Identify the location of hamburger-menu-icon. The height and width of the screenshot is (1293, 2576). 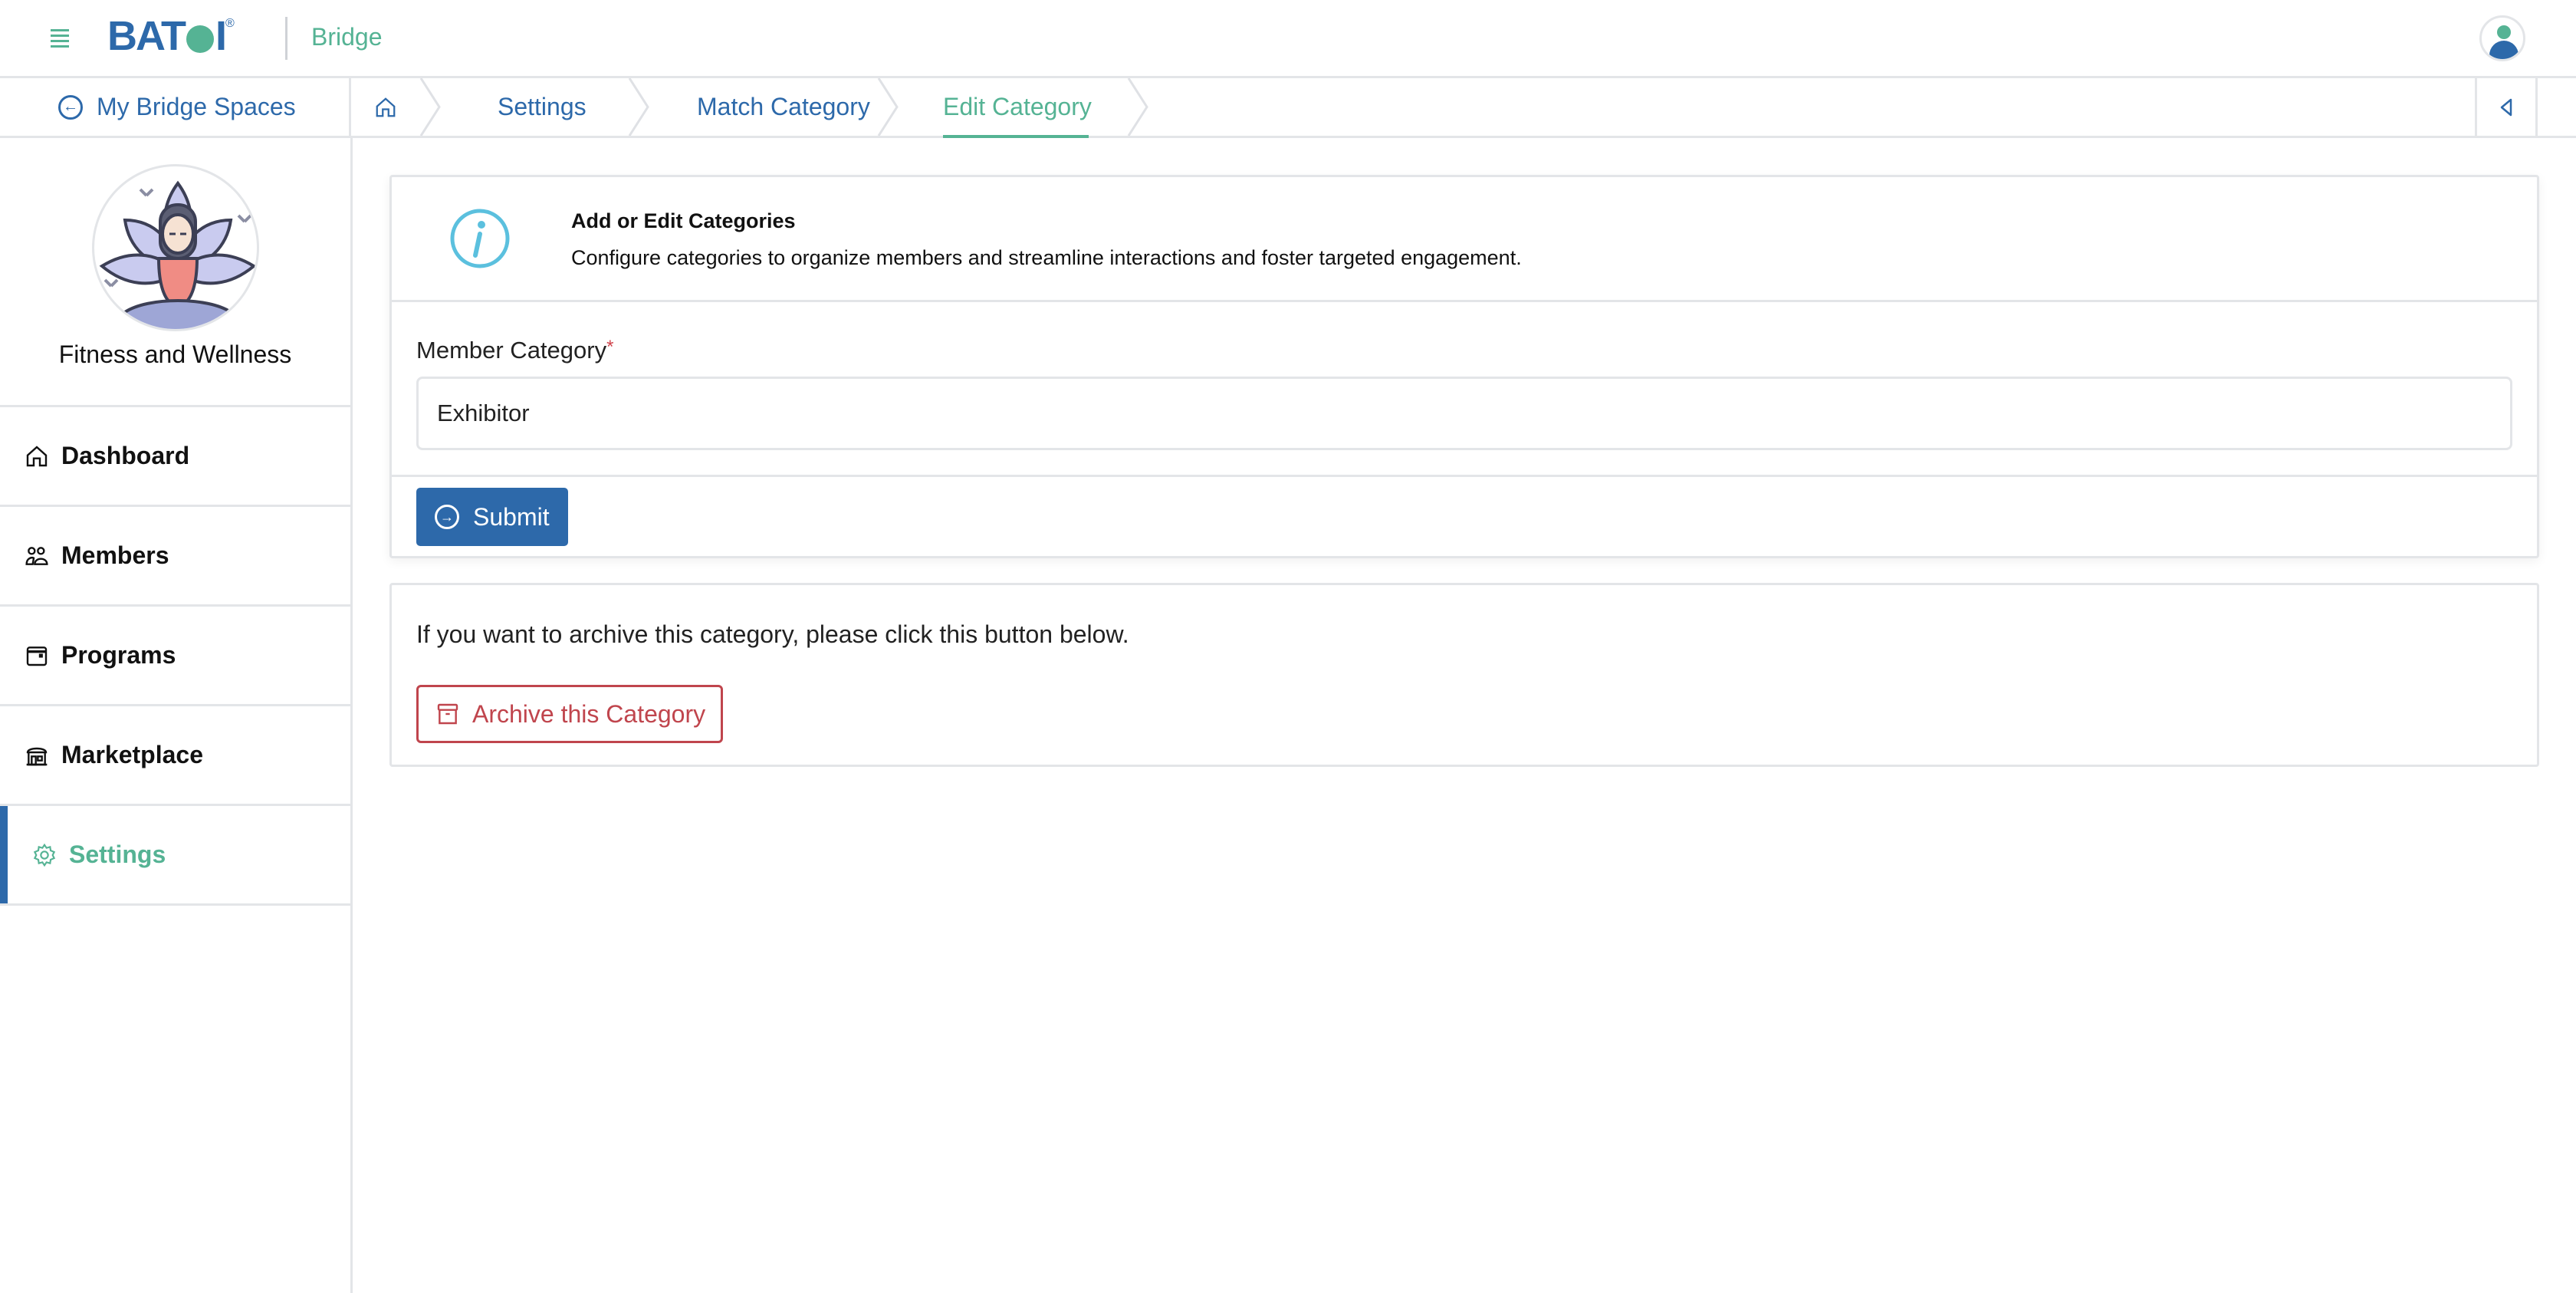
(60, 39).